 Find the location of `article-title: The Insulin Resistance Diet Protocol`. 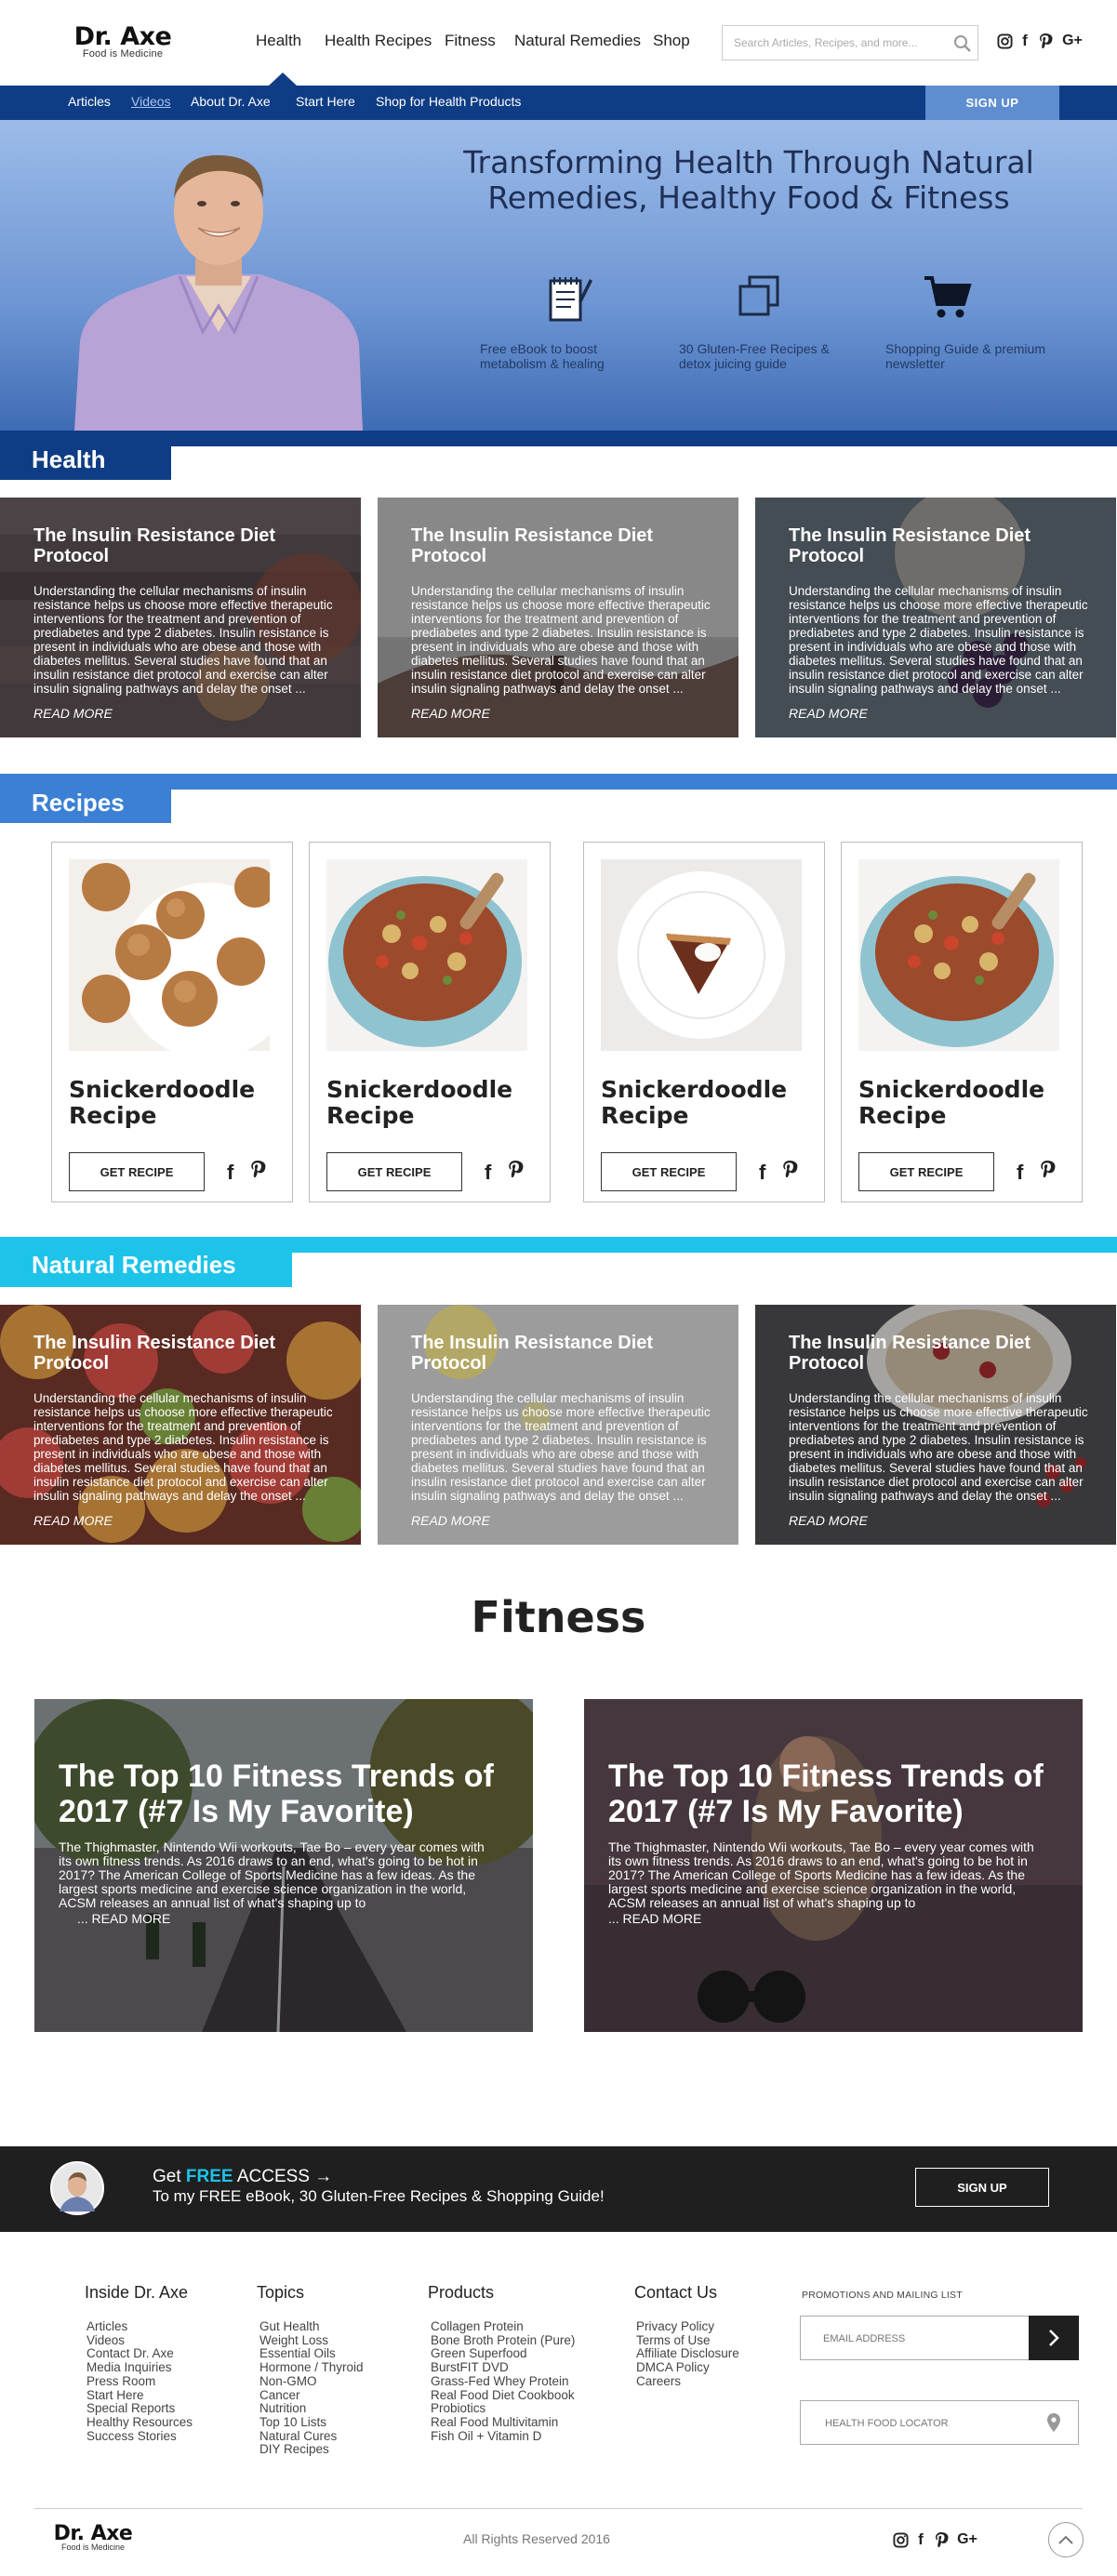

article-title: The Insulin Resistance Diet Protocol is located at coordinates (154, 1353).